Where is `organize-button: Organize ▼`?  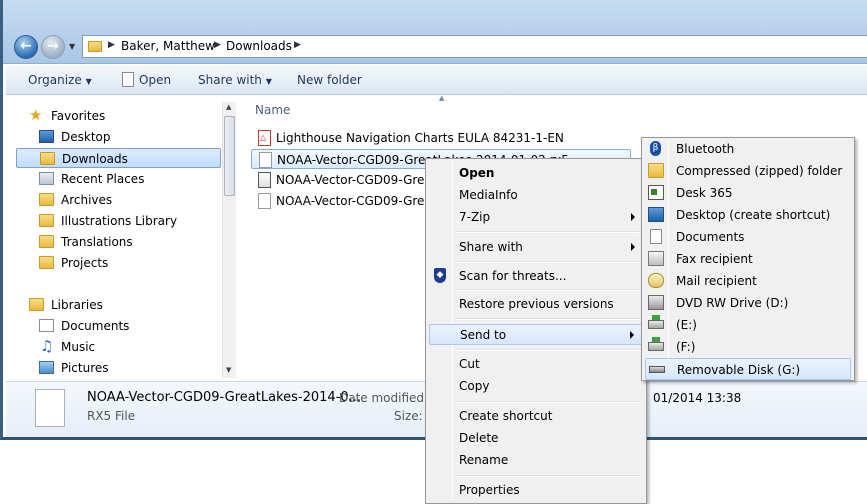 organize-button: Organize ▼ is located at coordinates (60, 80).